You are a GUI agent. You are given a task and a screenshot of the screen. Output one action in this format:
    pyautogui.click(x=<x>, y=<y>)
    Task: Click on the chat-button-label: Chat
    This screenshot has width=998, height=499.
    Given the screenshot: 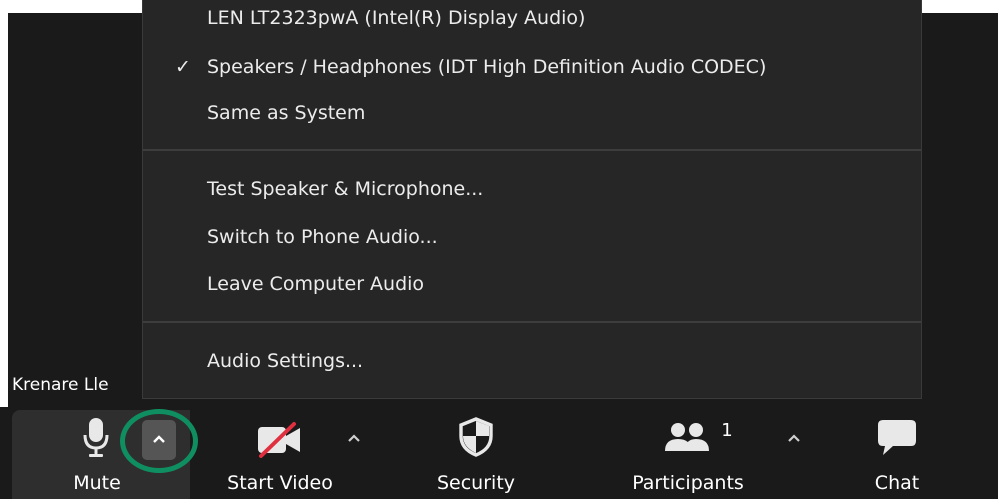 What is the action you would take?
    pyautogui.click(x=897, y=483)
    